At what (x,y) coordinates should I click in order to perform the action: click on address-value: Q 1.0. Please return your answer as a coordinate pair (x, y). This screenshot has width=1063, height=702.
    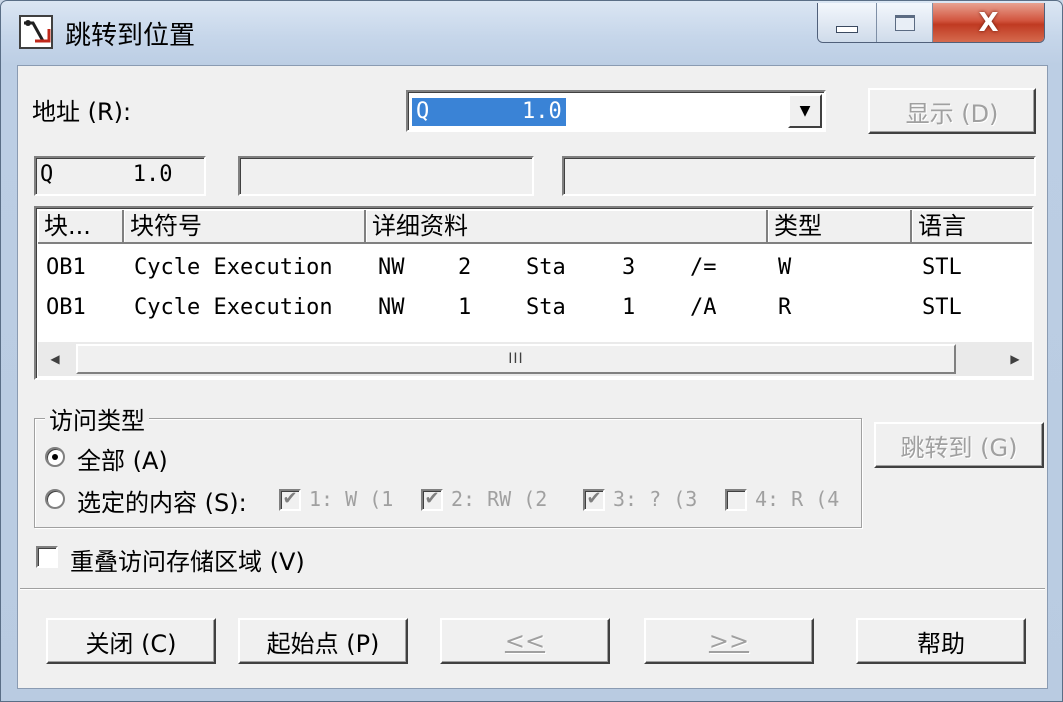
    Looking at the image, I should click on (489, 112).